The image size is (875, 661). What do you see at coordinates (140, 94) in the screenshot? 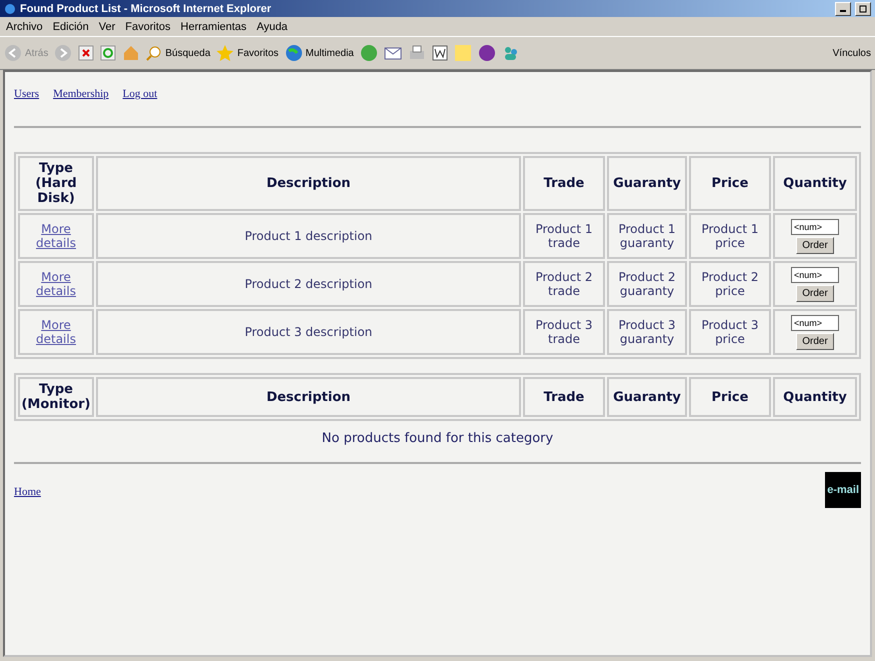
I see `nav-link: Log out` at bounding box center [140, 94].